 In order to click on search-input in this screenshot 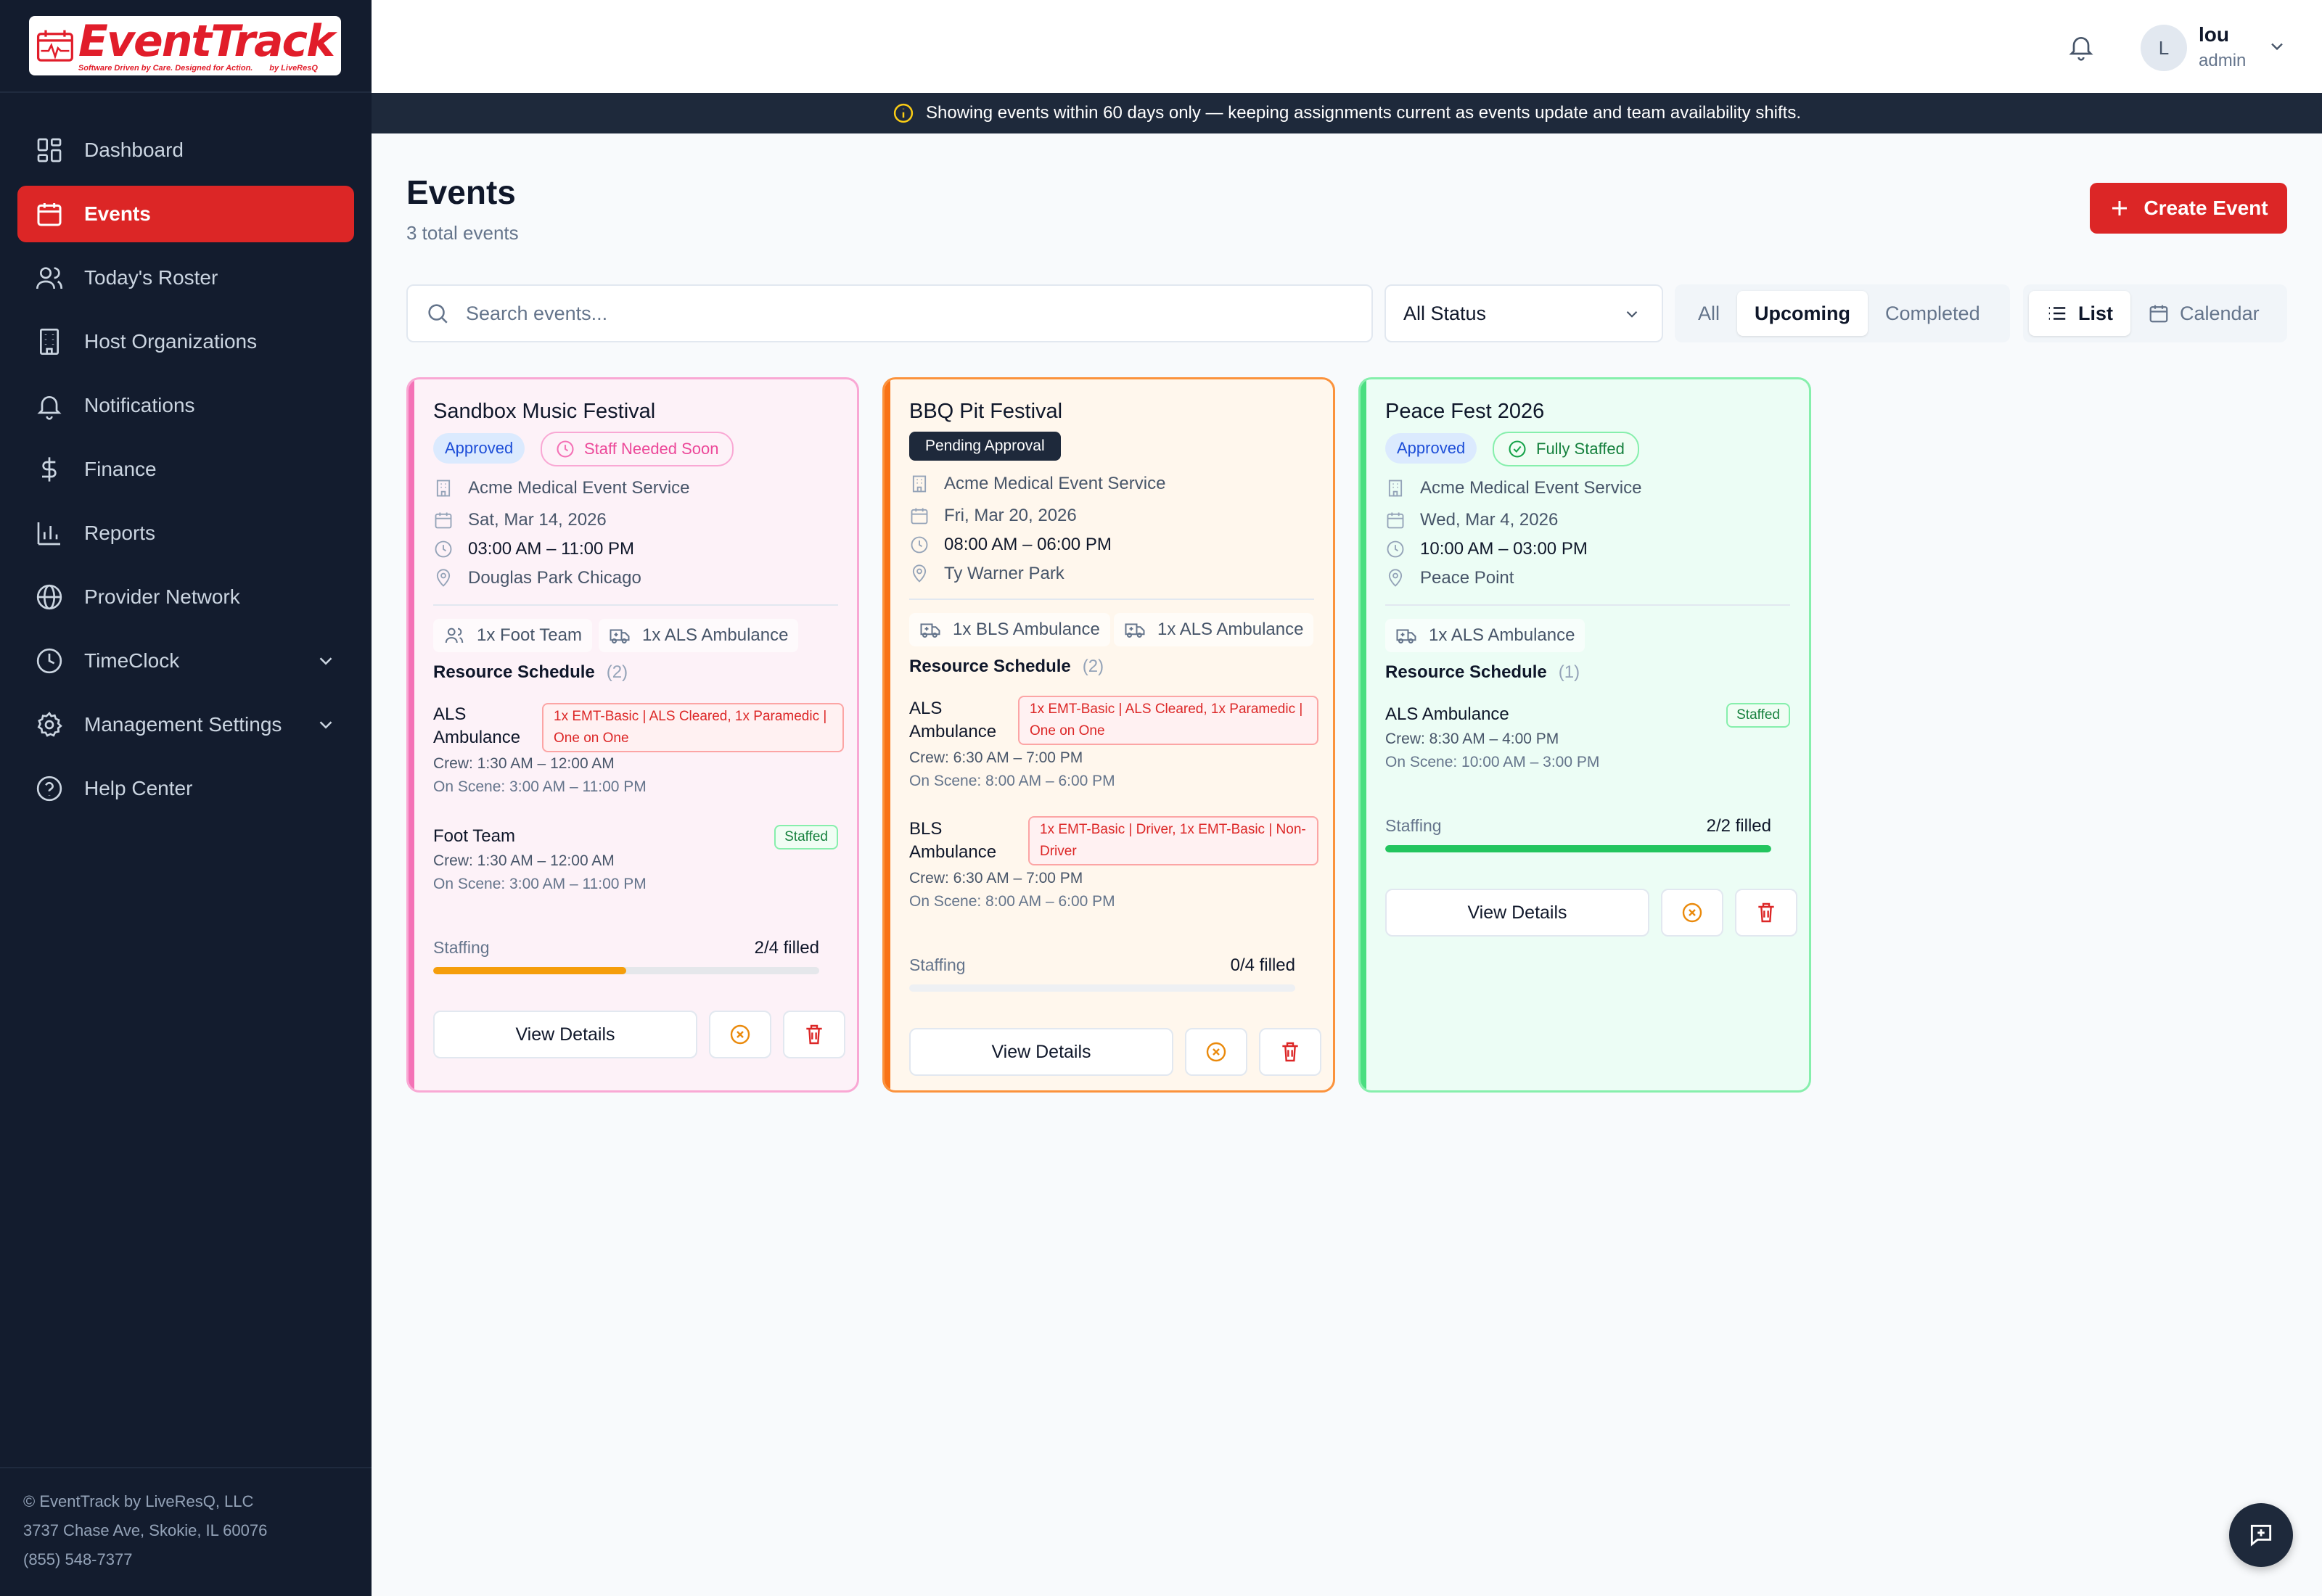, I will do `click(902, 313)`.